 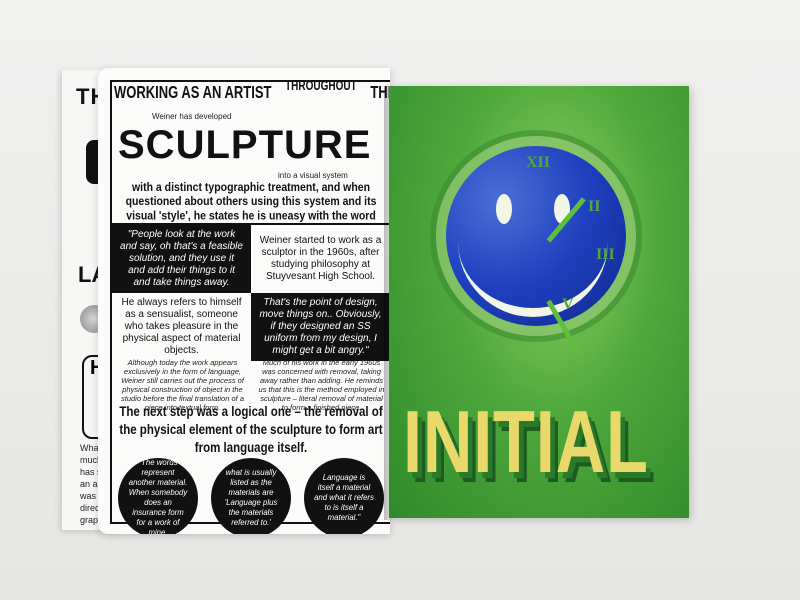 What do you see at coordinates (538, 162) in the screenshot?
I see `clock-numeral-12: XII` at bounding box center [538, 162].